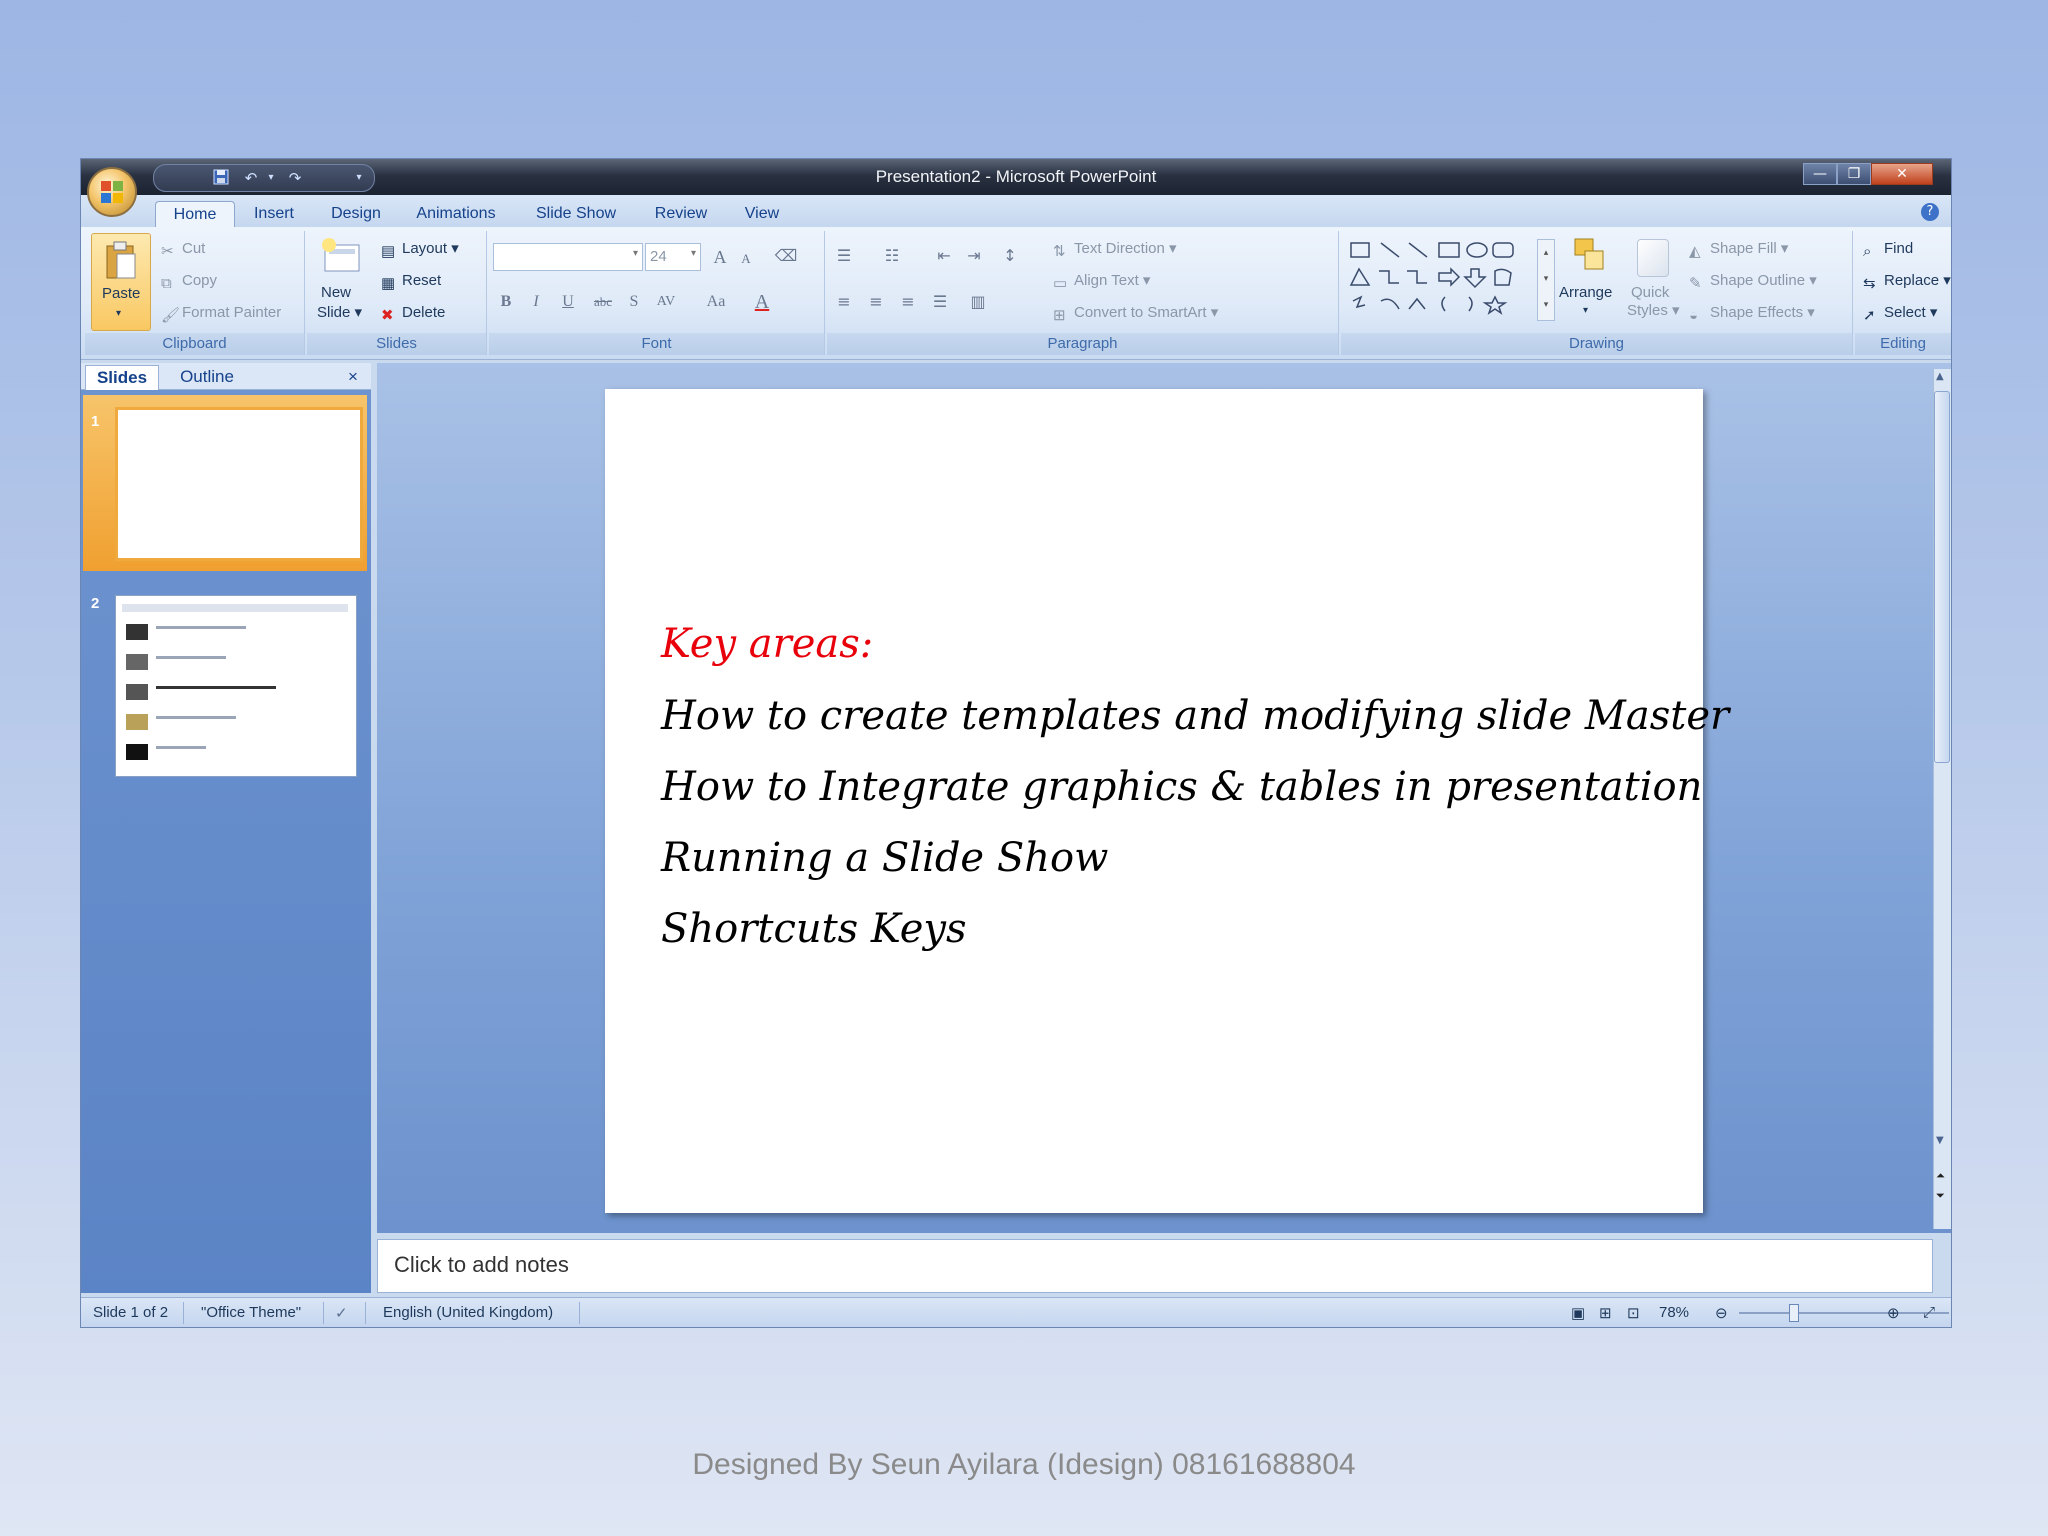  I want to click on select-label: Select, so click(1905, 312).